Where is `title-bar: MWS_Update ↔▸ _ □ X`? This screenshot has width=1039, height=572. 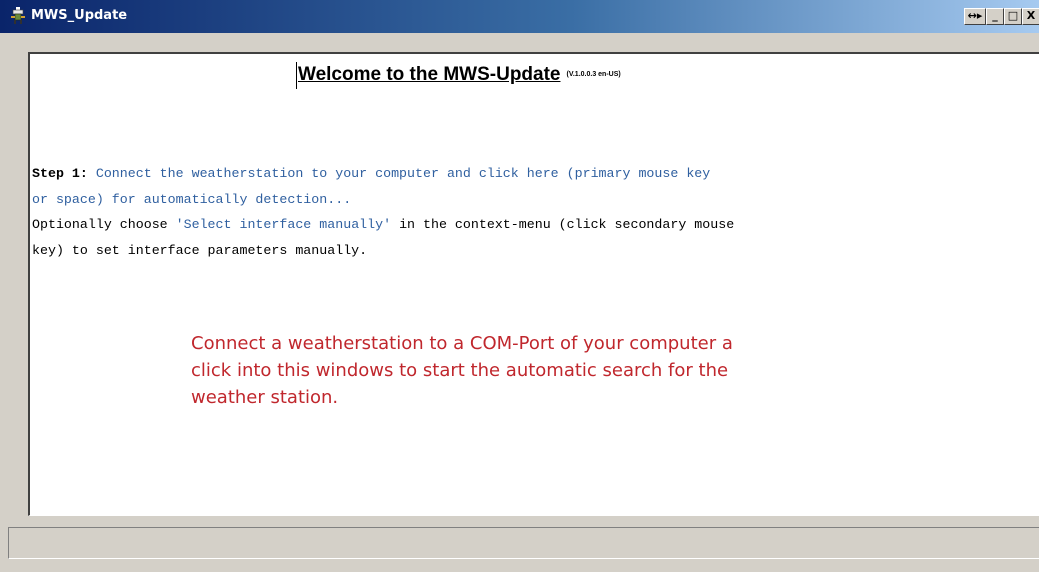
title-bar: MWS_Update ↔▸ _ □ X is located at coordinates (519, 16).